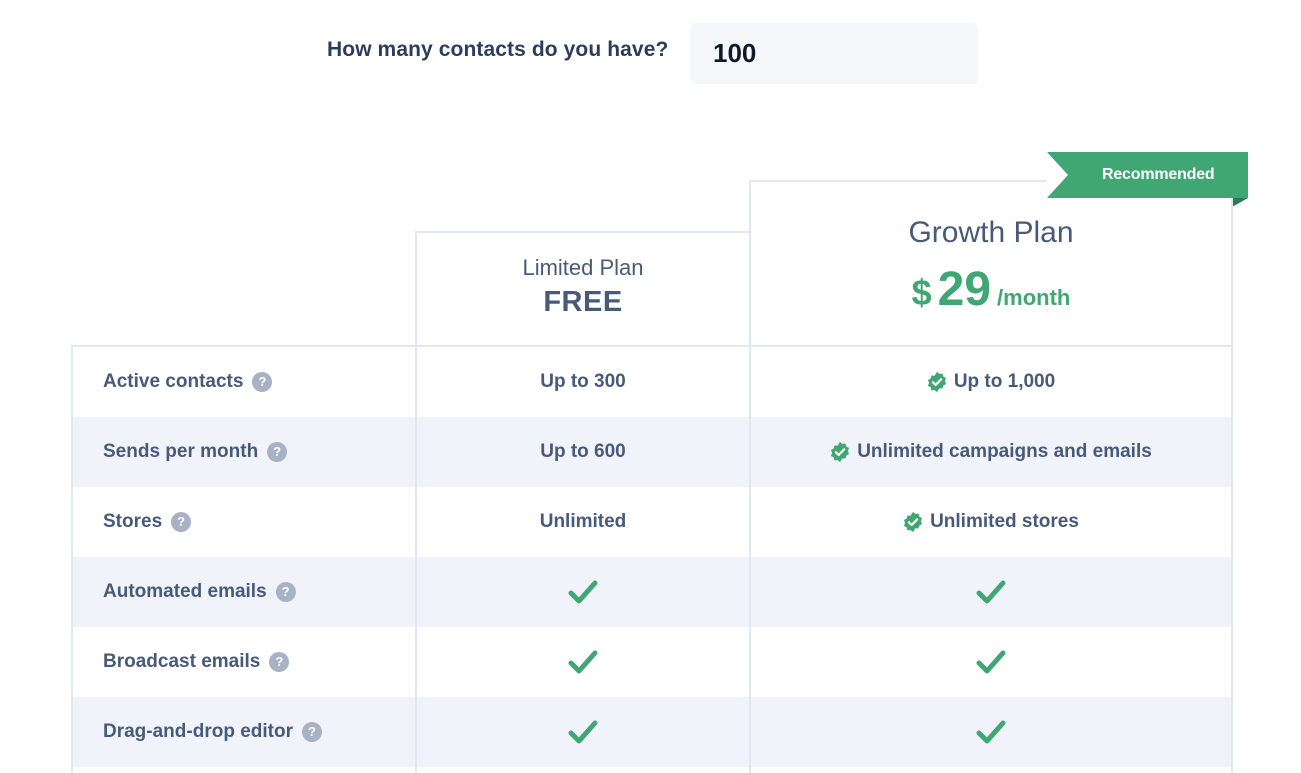 Image resolution: width=1301 pixels, height=773 pixels. Describe the element at coordinates (1004, 451) in the screenshot. I see `growth-value: Unlimited campaigns and emails` at that location.